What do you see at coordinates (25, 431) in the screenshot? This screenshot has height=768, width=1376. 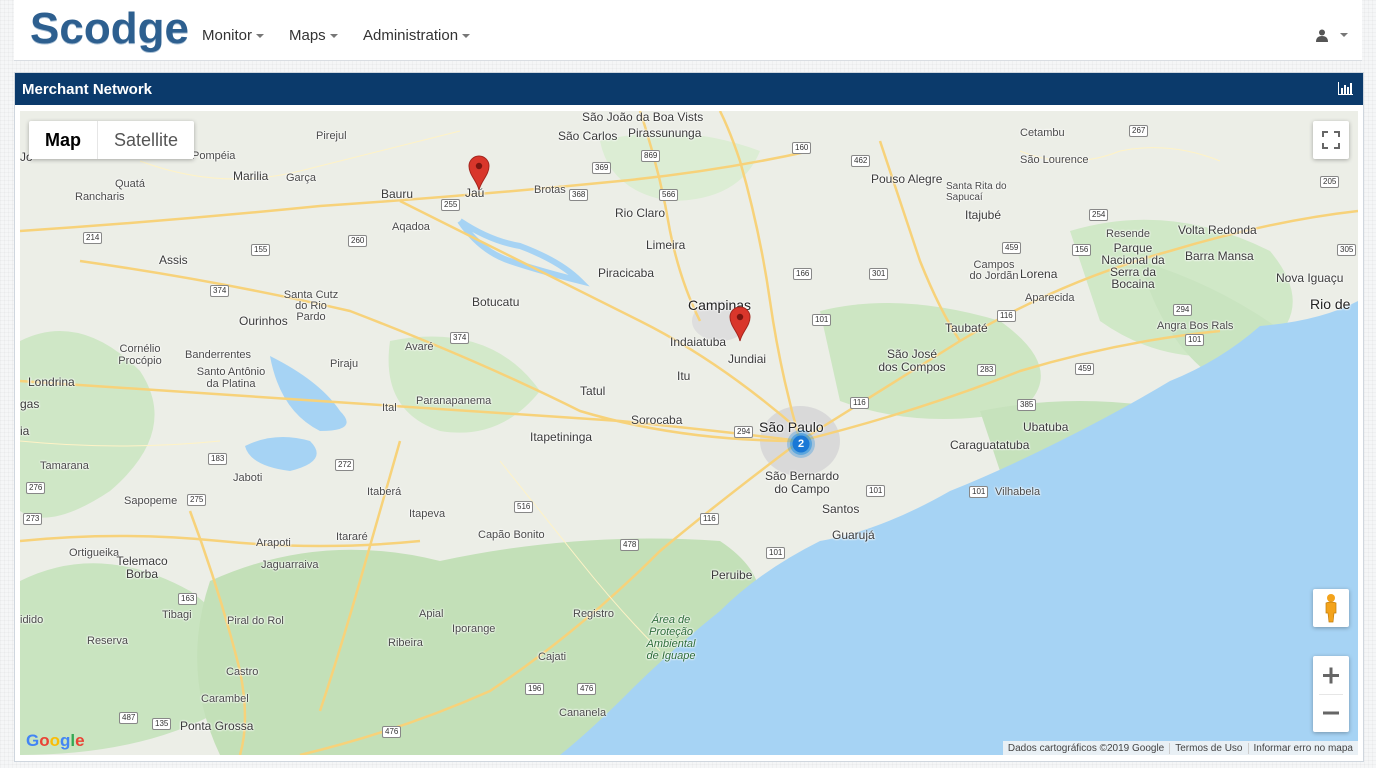 I see `map-label: ia` at bounding box center [25, 431].